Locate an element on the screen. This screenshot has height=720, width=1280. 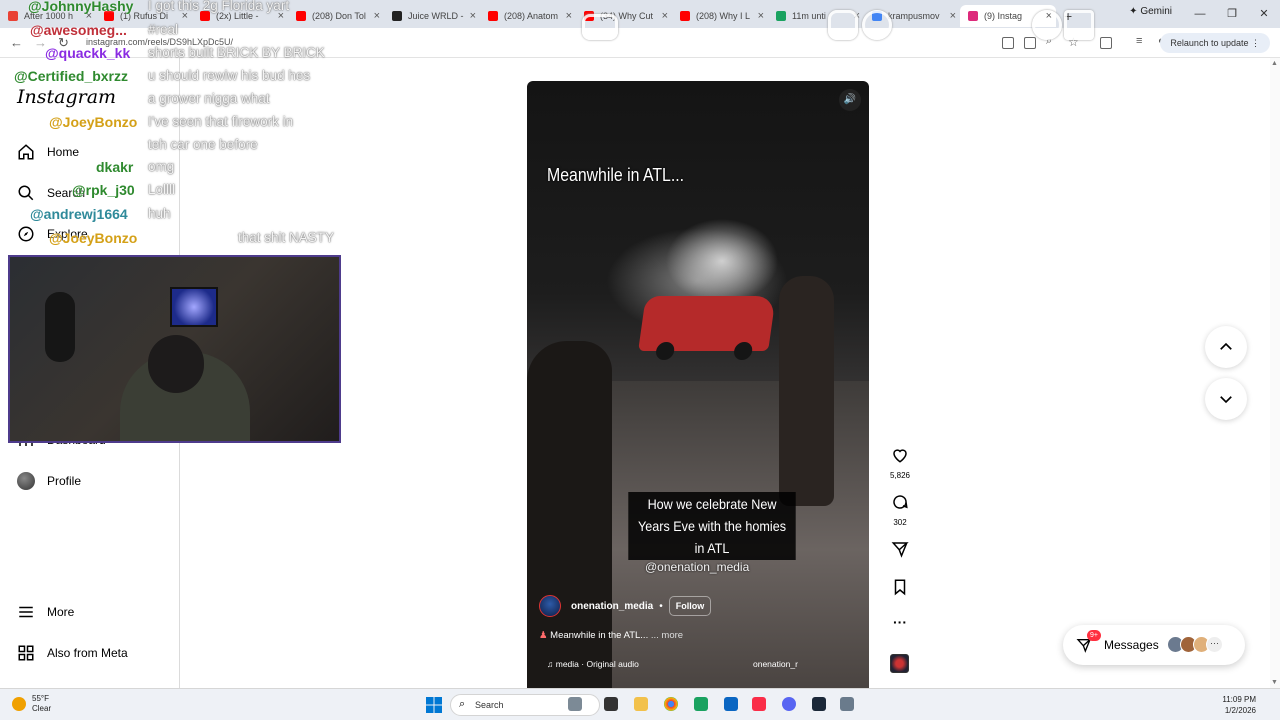
search-icon: ⌕ is located at coordinates (462, 704).